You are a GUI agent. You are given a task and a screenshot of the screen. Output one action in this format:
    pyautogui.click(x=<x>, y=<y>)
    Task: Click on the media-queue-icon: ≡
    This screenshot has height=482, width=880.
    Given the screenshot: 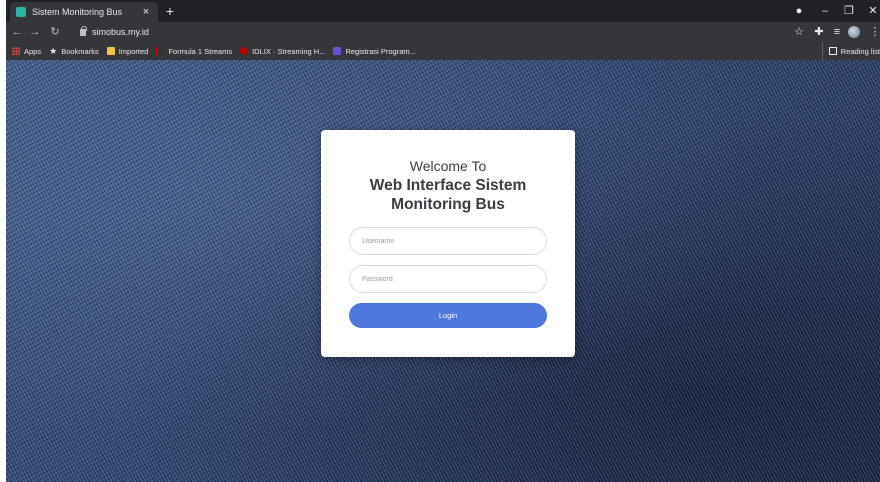 What is the action you would take?
    pyautogui.click(x=837, y=32)
    